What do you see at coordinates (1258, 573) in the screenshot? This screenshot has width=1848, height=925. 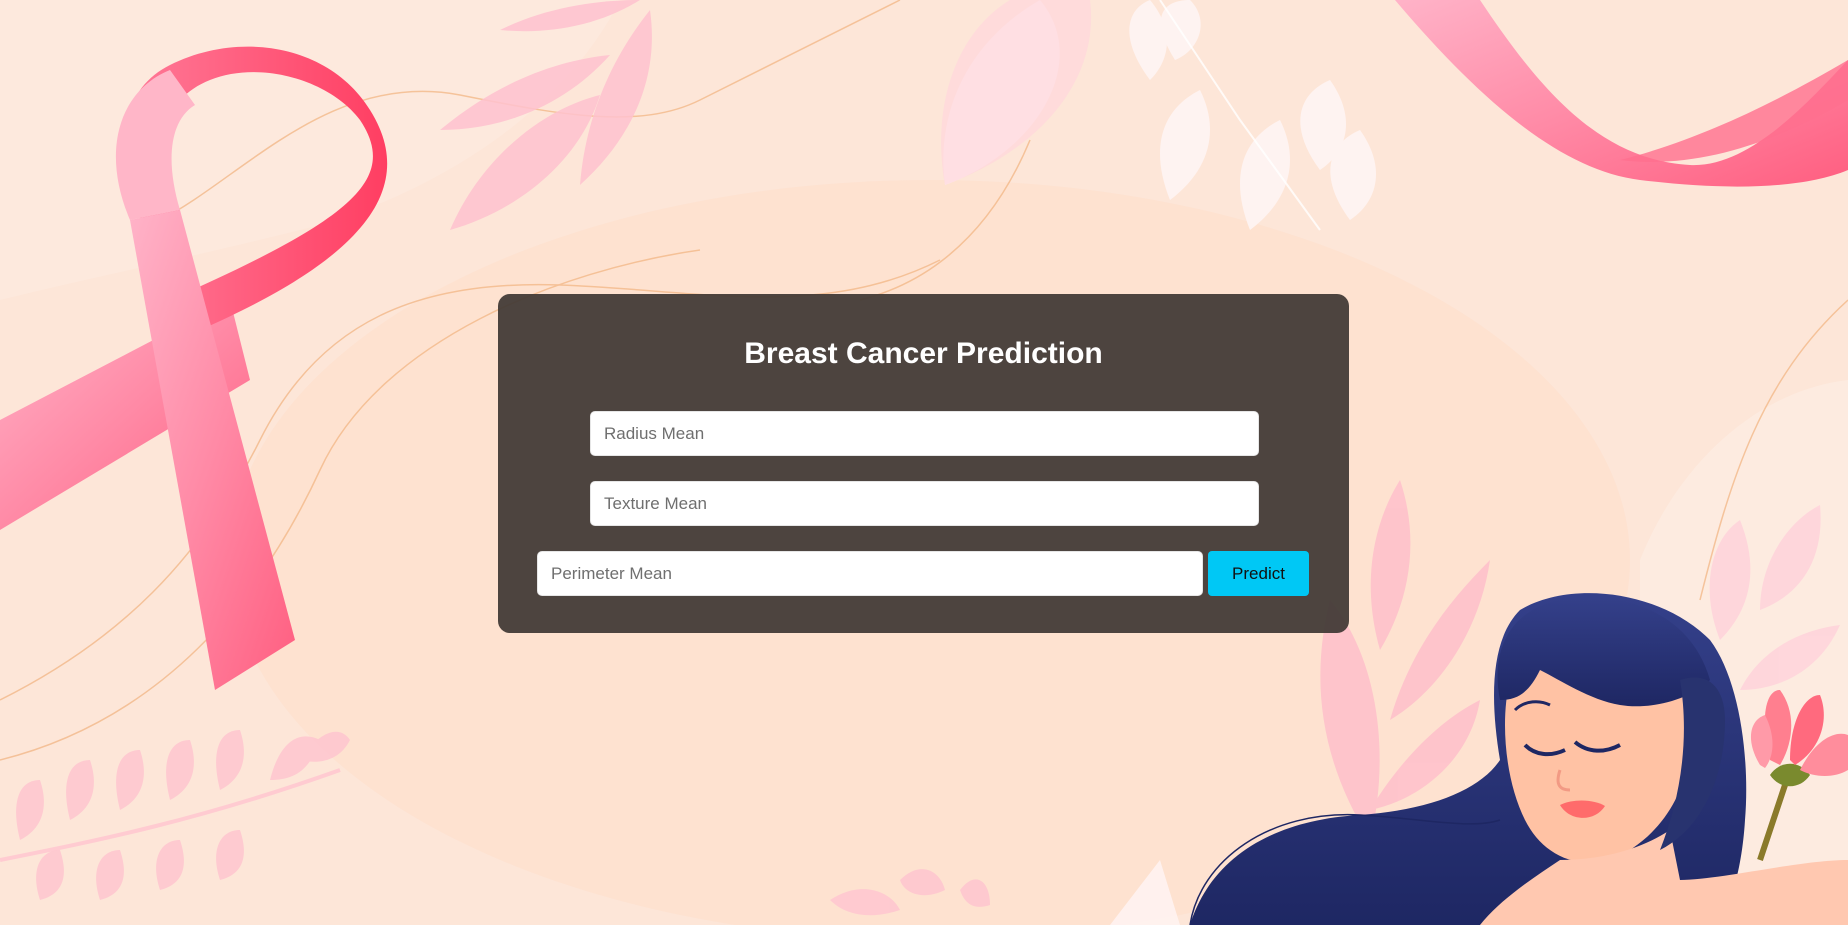 I see `predict-button: Predict` at bounding box center [1258, 573].